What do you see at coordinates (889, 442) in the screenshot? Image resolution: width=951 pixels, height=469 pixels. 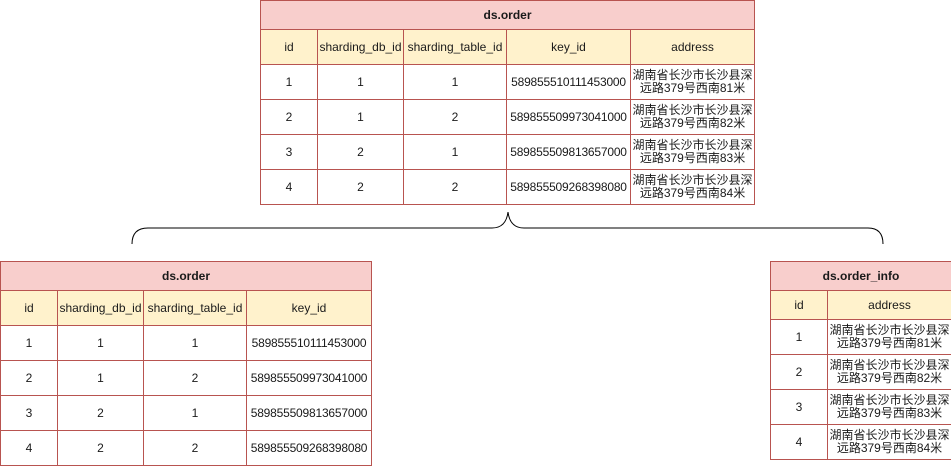 I see `table-cell: 湖南省长沙市长沙县深远路379号西南84米` at bounding box center [889, 442].